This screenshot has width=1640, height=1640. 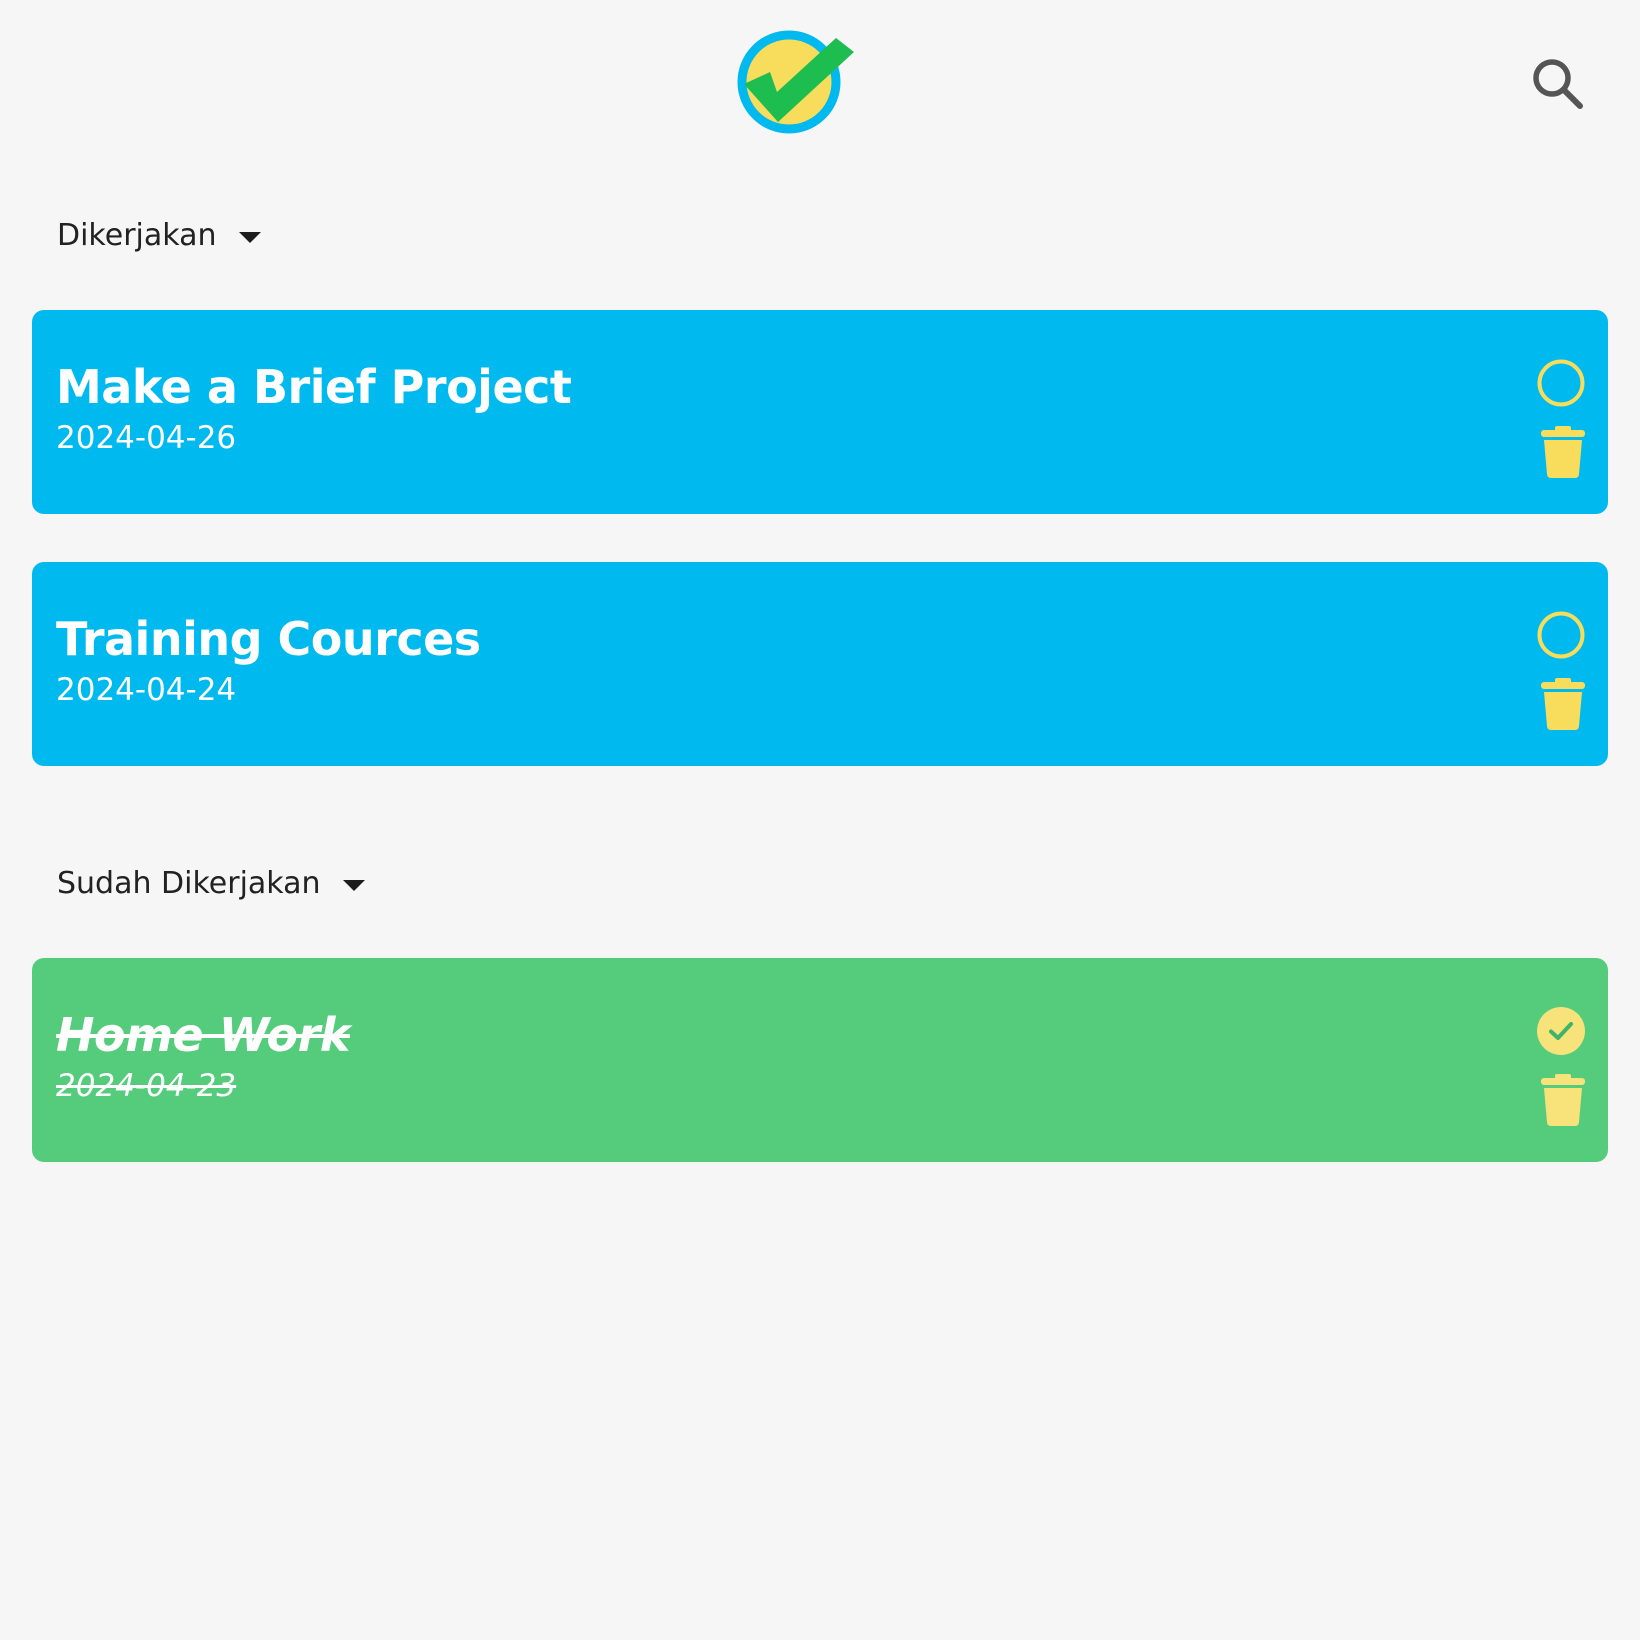 I want to click on section-label: Dikerjakan, so click(x=137, y=235).